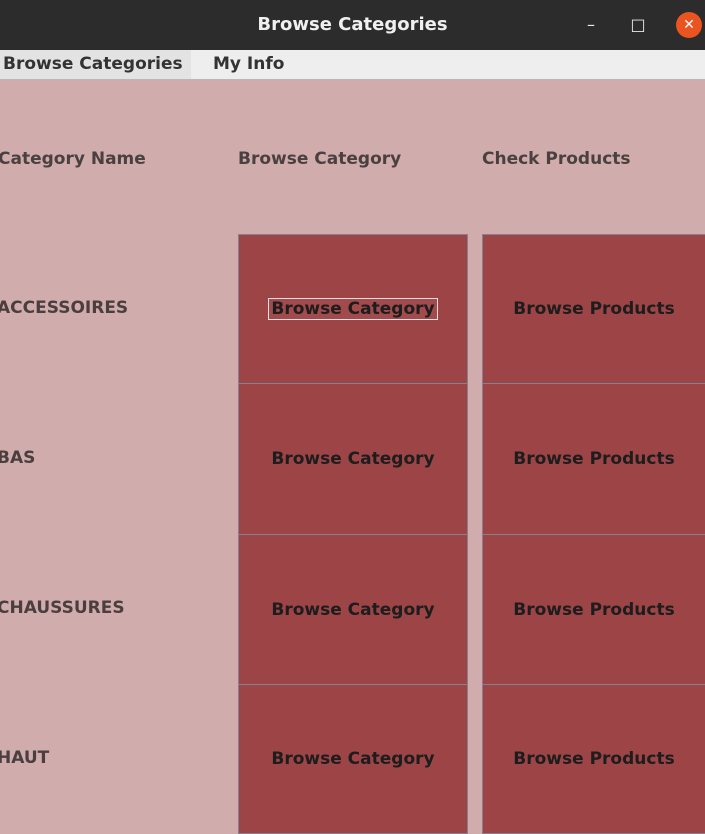 Image resolution: width=705 pixels, height=834 pixels. Describe the element at coordinates (64, 308) in the screenshot. I see `category-name-accessoires: ACCESSOIRES` at that location.